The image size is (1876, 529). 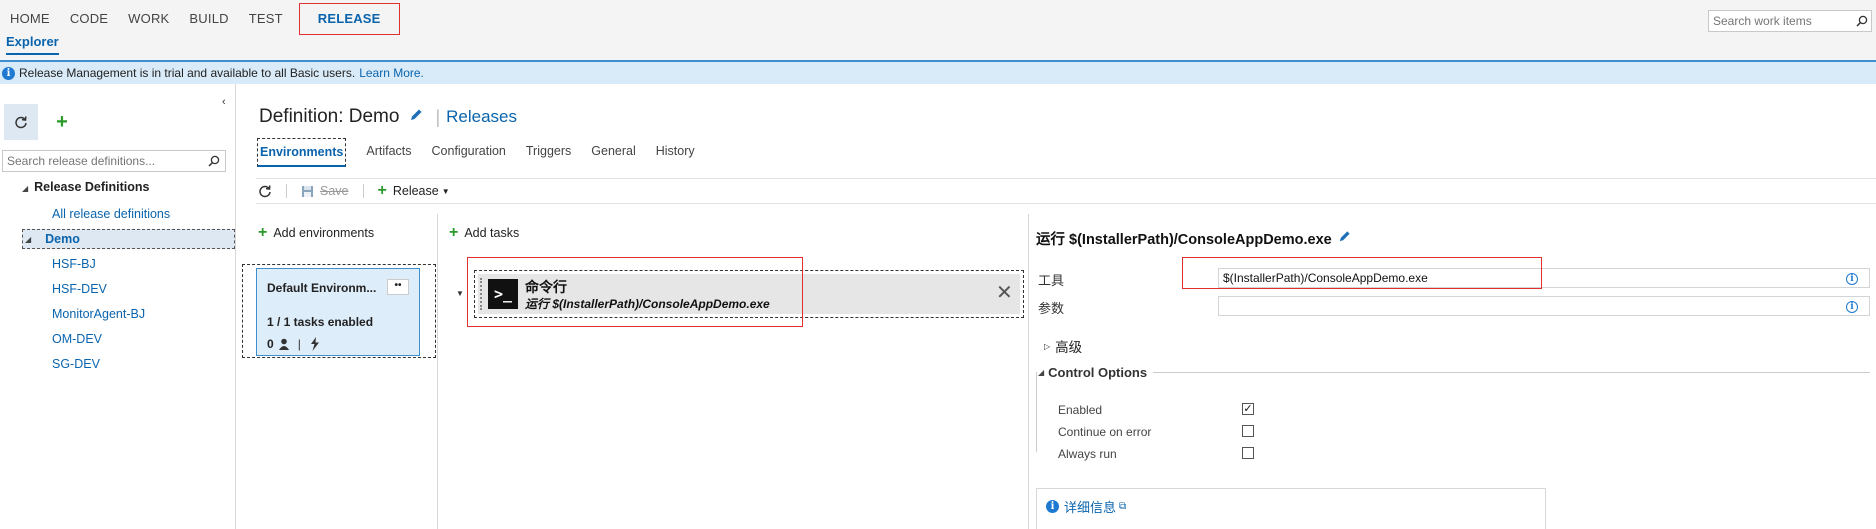 I want to click on tree-root: ◢ Release Definitions, so click(x=85, y=187).